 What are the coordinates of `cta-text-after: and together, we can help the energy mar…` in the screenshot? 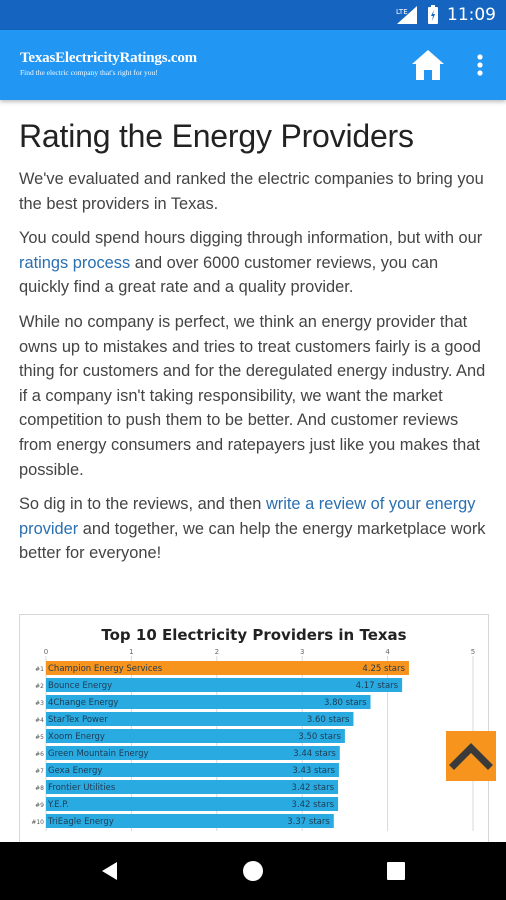 It's located at (252, 541).